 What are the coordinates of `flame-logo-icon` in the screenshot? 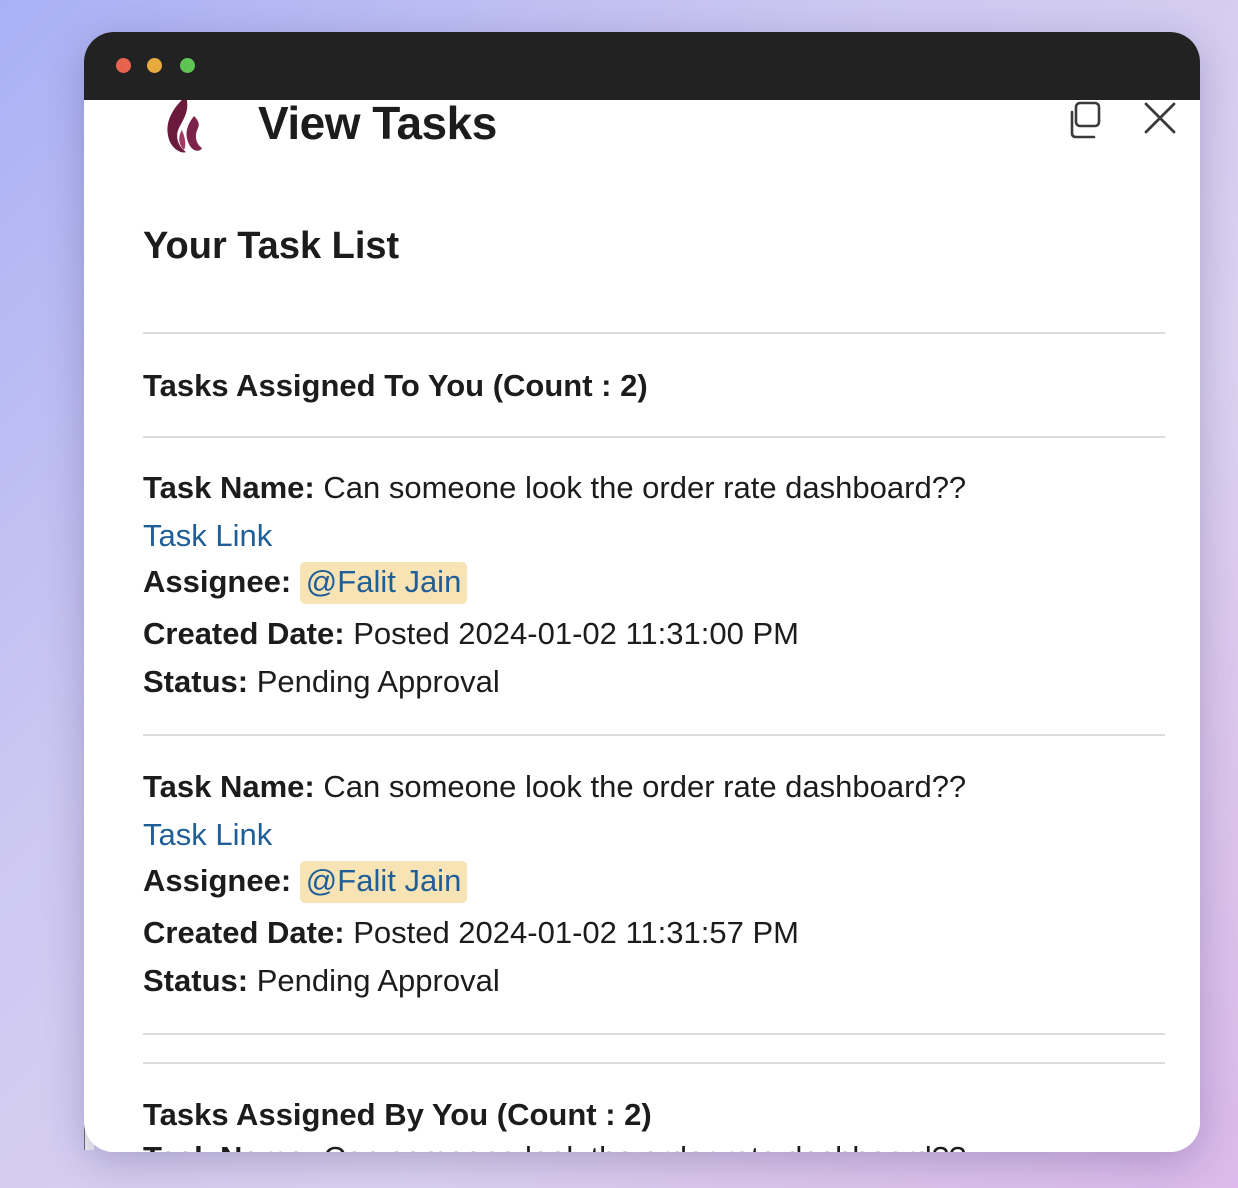 It's located at (184, 126).